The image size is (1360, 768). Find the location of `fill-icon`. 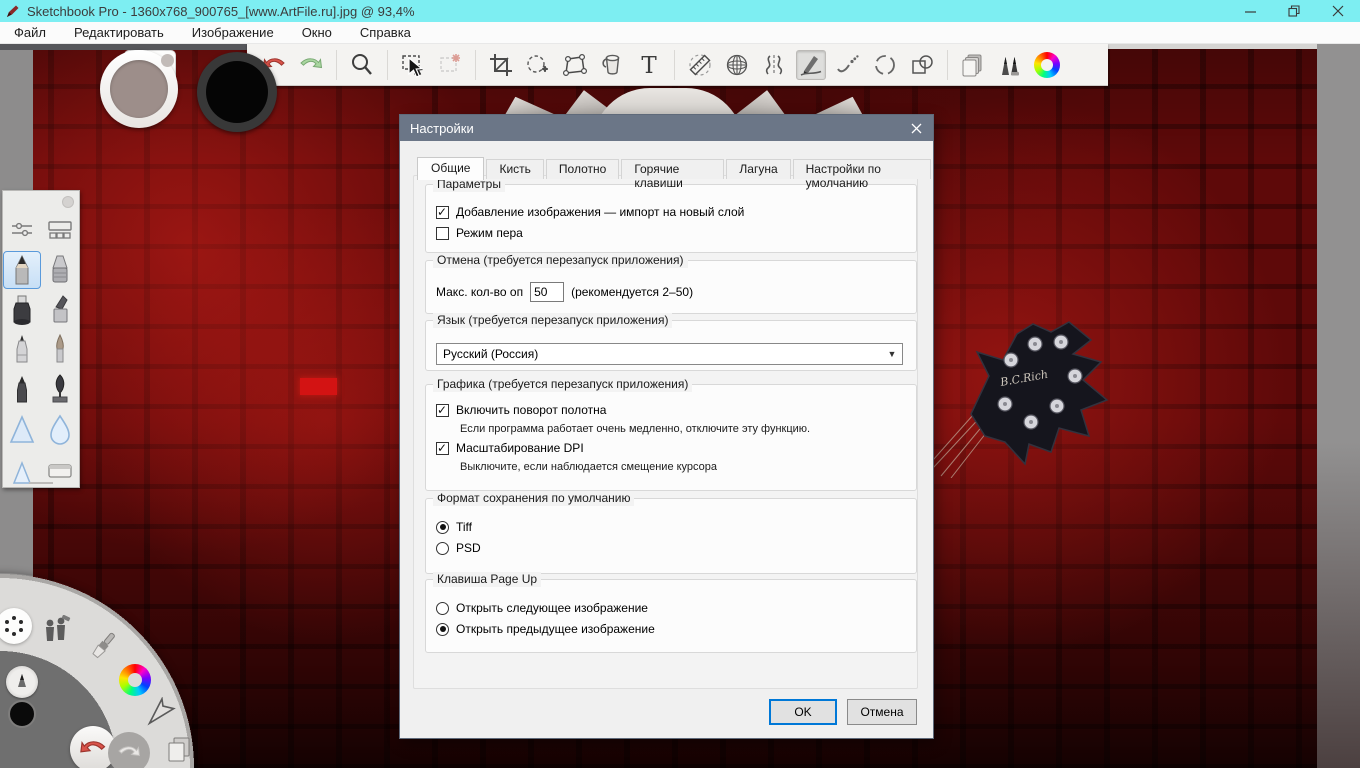

fill-icon is located at coordinates (612, 65).